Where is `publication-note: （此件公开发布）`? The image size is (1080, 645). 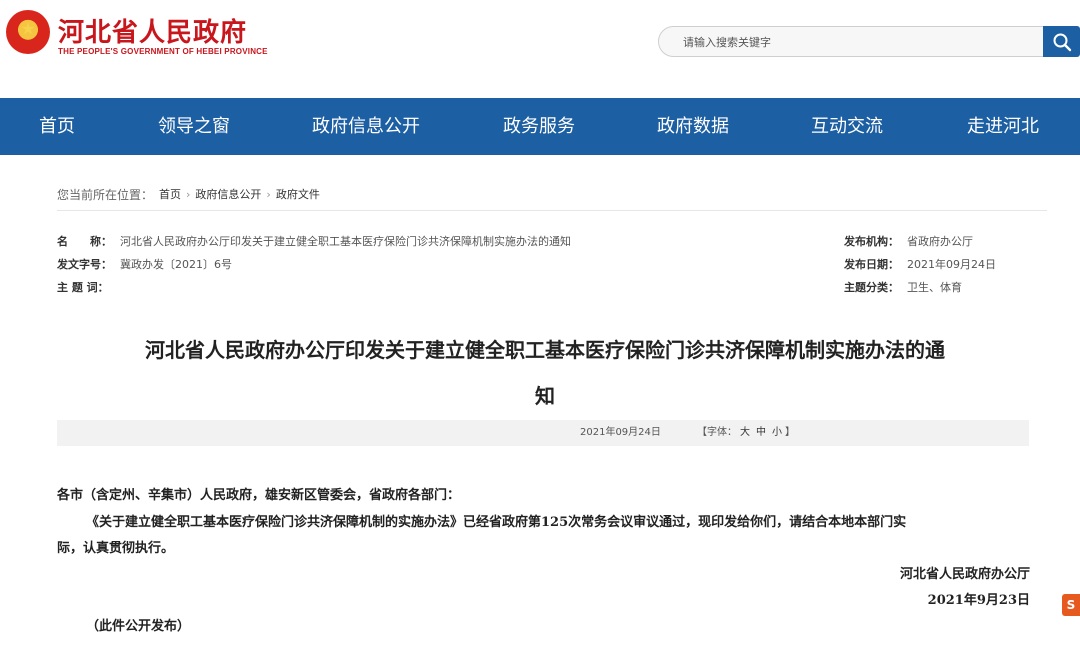
publication-note: （此件公开发布） is located at coordinates (138, 626).